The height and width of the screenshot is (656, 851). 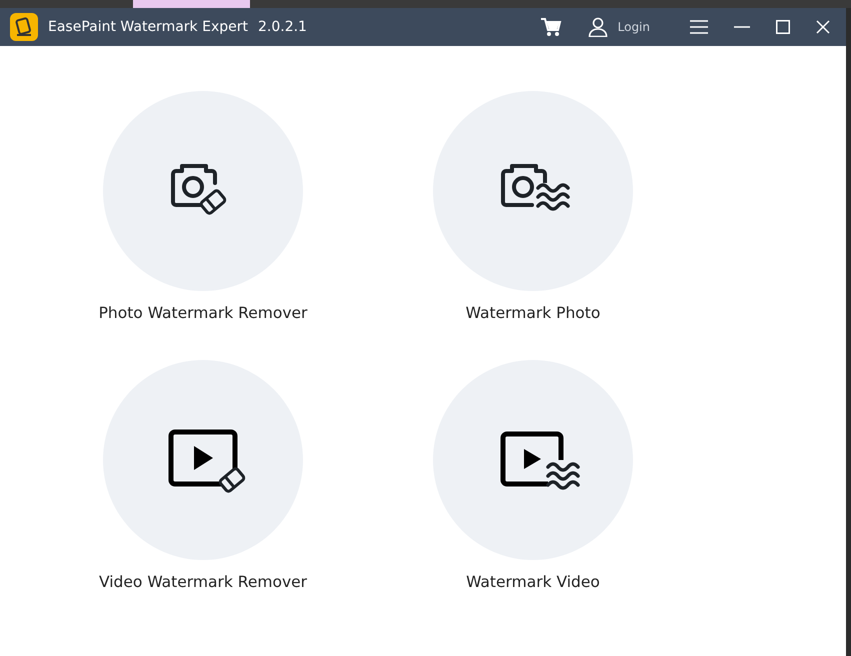 What do you see at coordinates (634, 27) in the screenshot?
I see `login-link: Login` at bounding box center [634, 27].